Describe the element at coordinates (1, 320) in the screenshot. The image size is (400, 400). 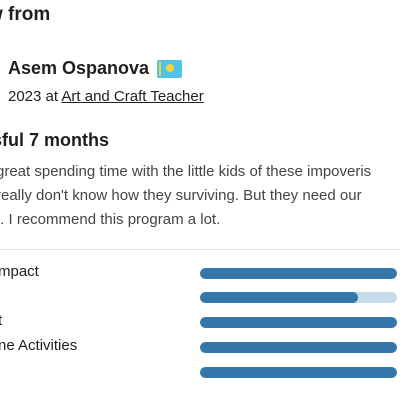
I see `rating-label: t` at that location.